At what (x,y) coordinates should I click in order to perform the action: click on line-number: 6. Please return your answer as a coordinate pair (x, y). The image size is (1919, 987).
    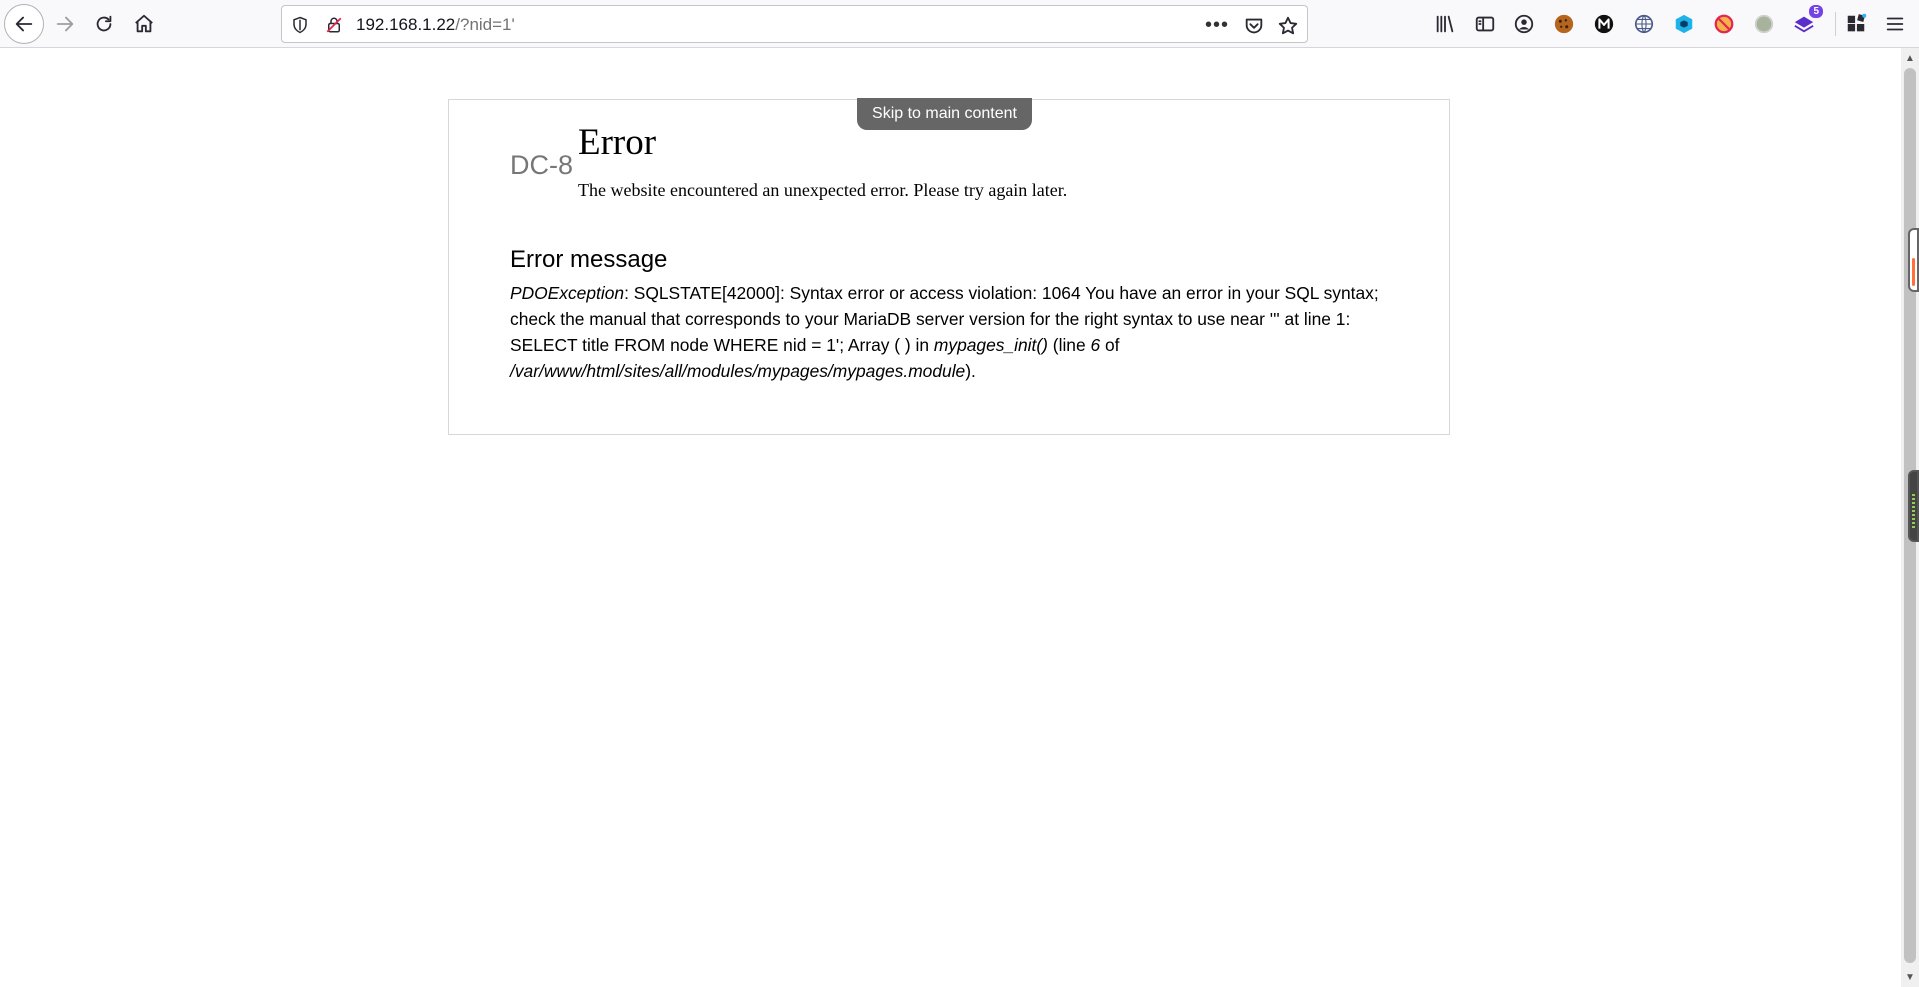
    Looking at the image, I should click on (1095, 345).